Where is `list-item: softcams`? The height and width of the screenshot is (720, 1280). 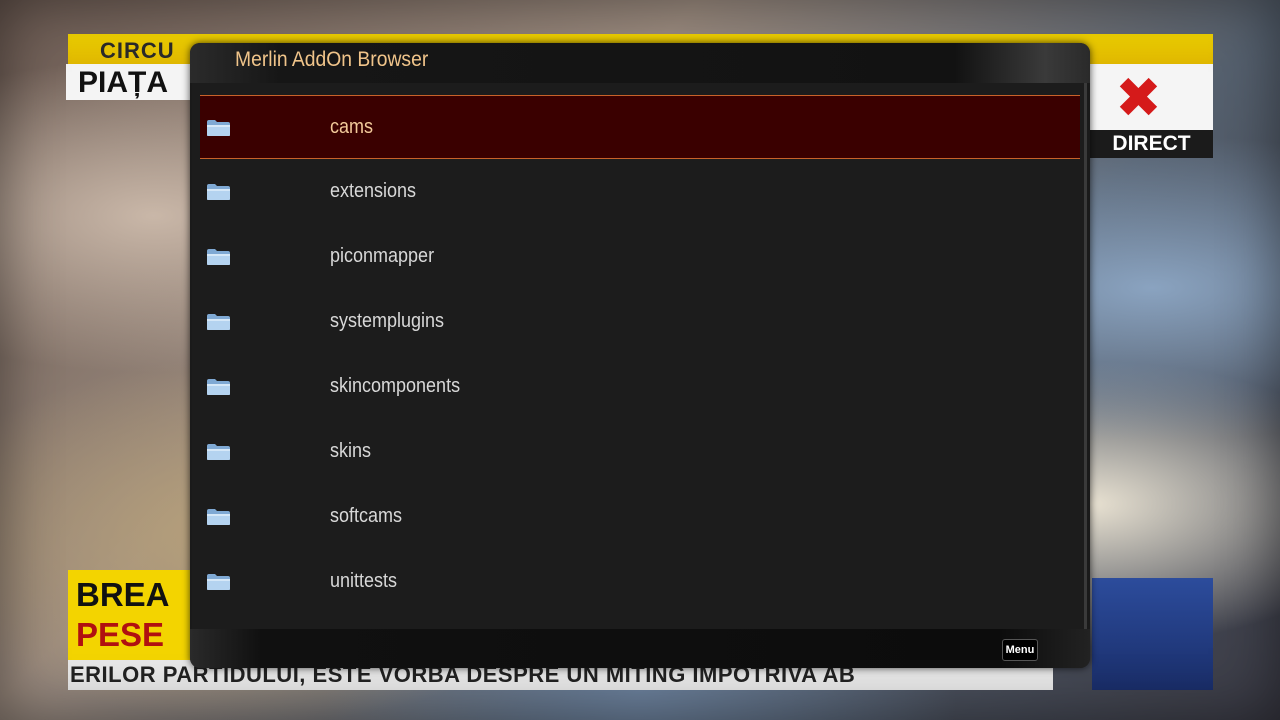
list-item: softcams is located at coordinates (640, 517).